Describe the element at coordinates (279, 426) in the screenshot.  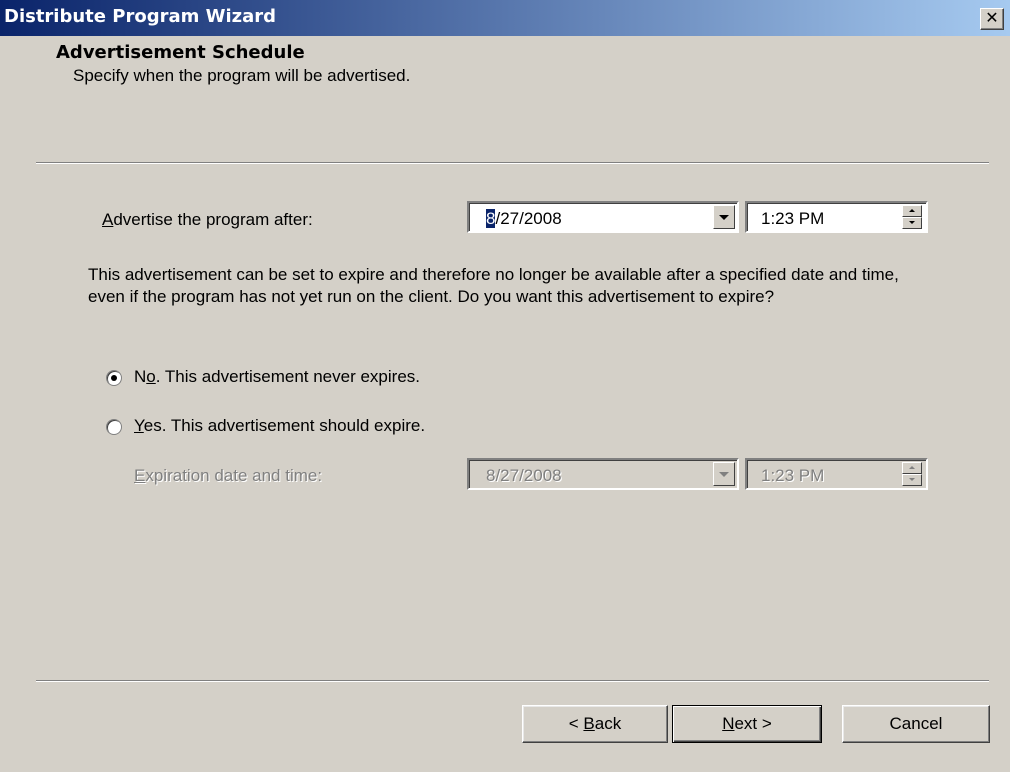
I see `yes-expire-label: Yes. This advertisement should expire.` at that location.